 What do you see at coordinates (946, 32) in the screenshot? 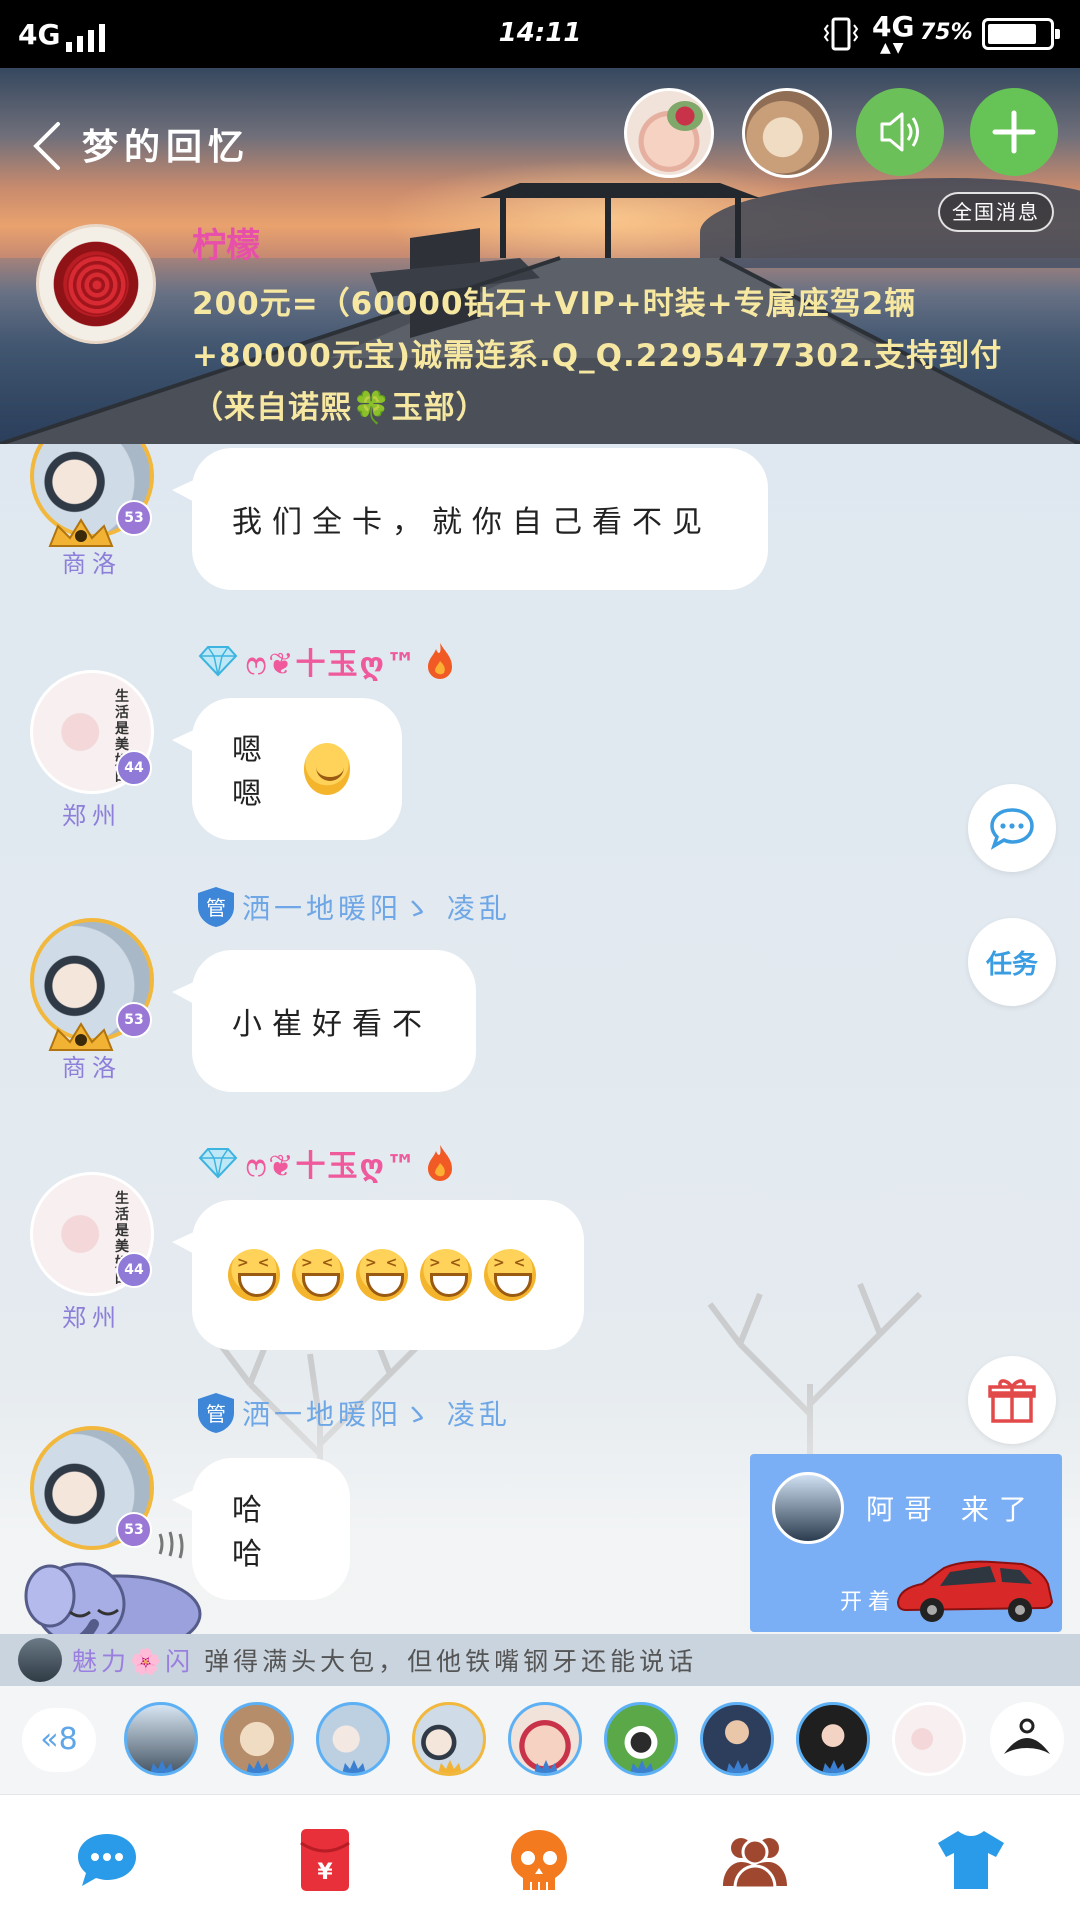
I see `battery-percent: 75%` at bounding box center [946, 32].